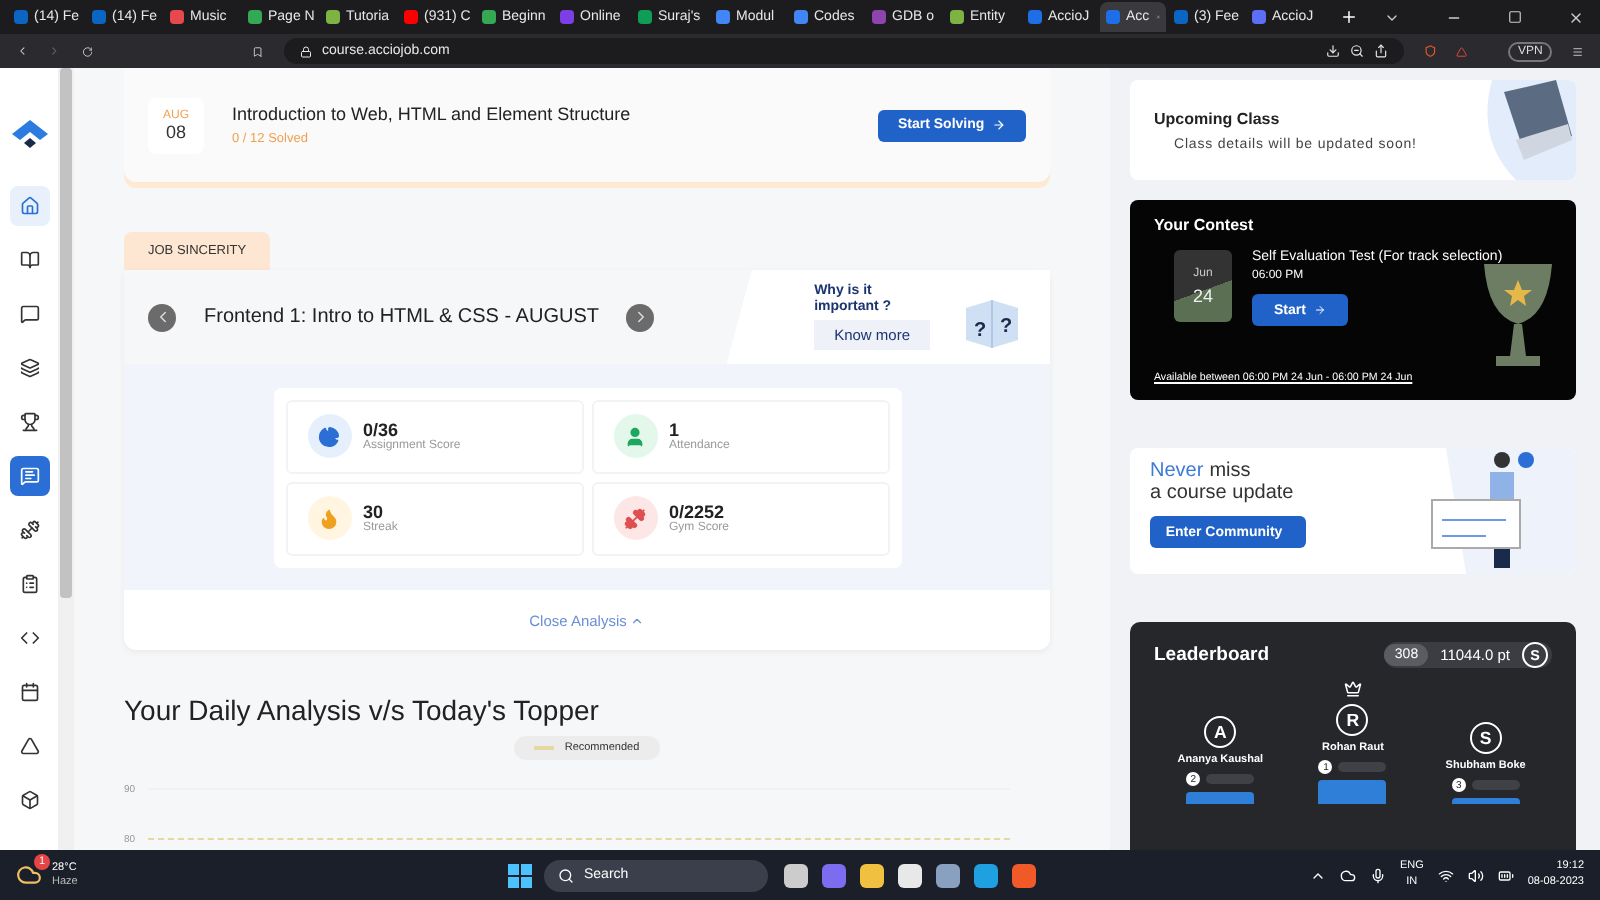 The image size is (1600, 900). Describe the element at coordinates (697, 512) in the screenshot. I see `stat-value: 0/2252` at that location.